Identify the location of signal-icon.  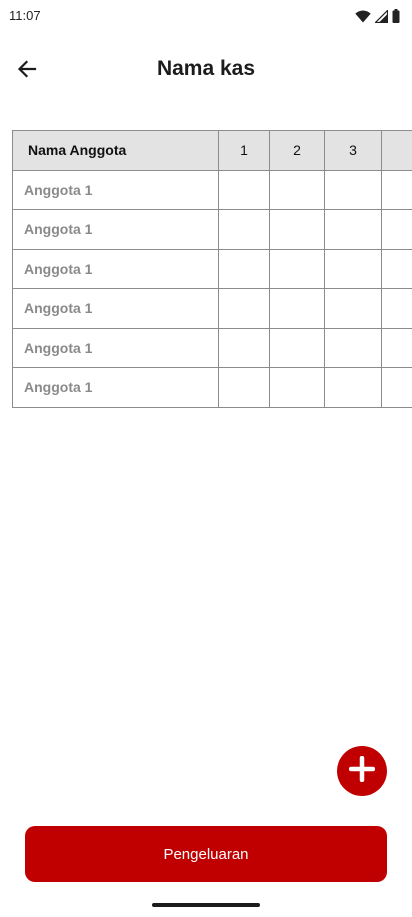
(381, 16).